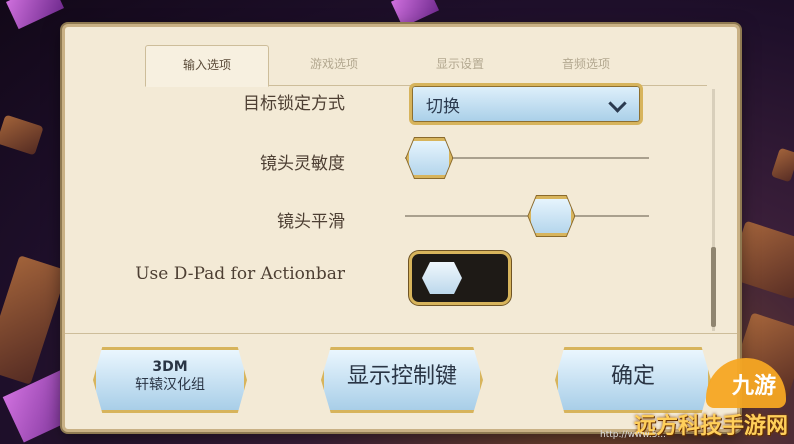 The image size is (794, 444). Describe the element at coordinates (311, 222) in the screenshot. I see `camera-smoothing-label: 镜头平滑` at that location.